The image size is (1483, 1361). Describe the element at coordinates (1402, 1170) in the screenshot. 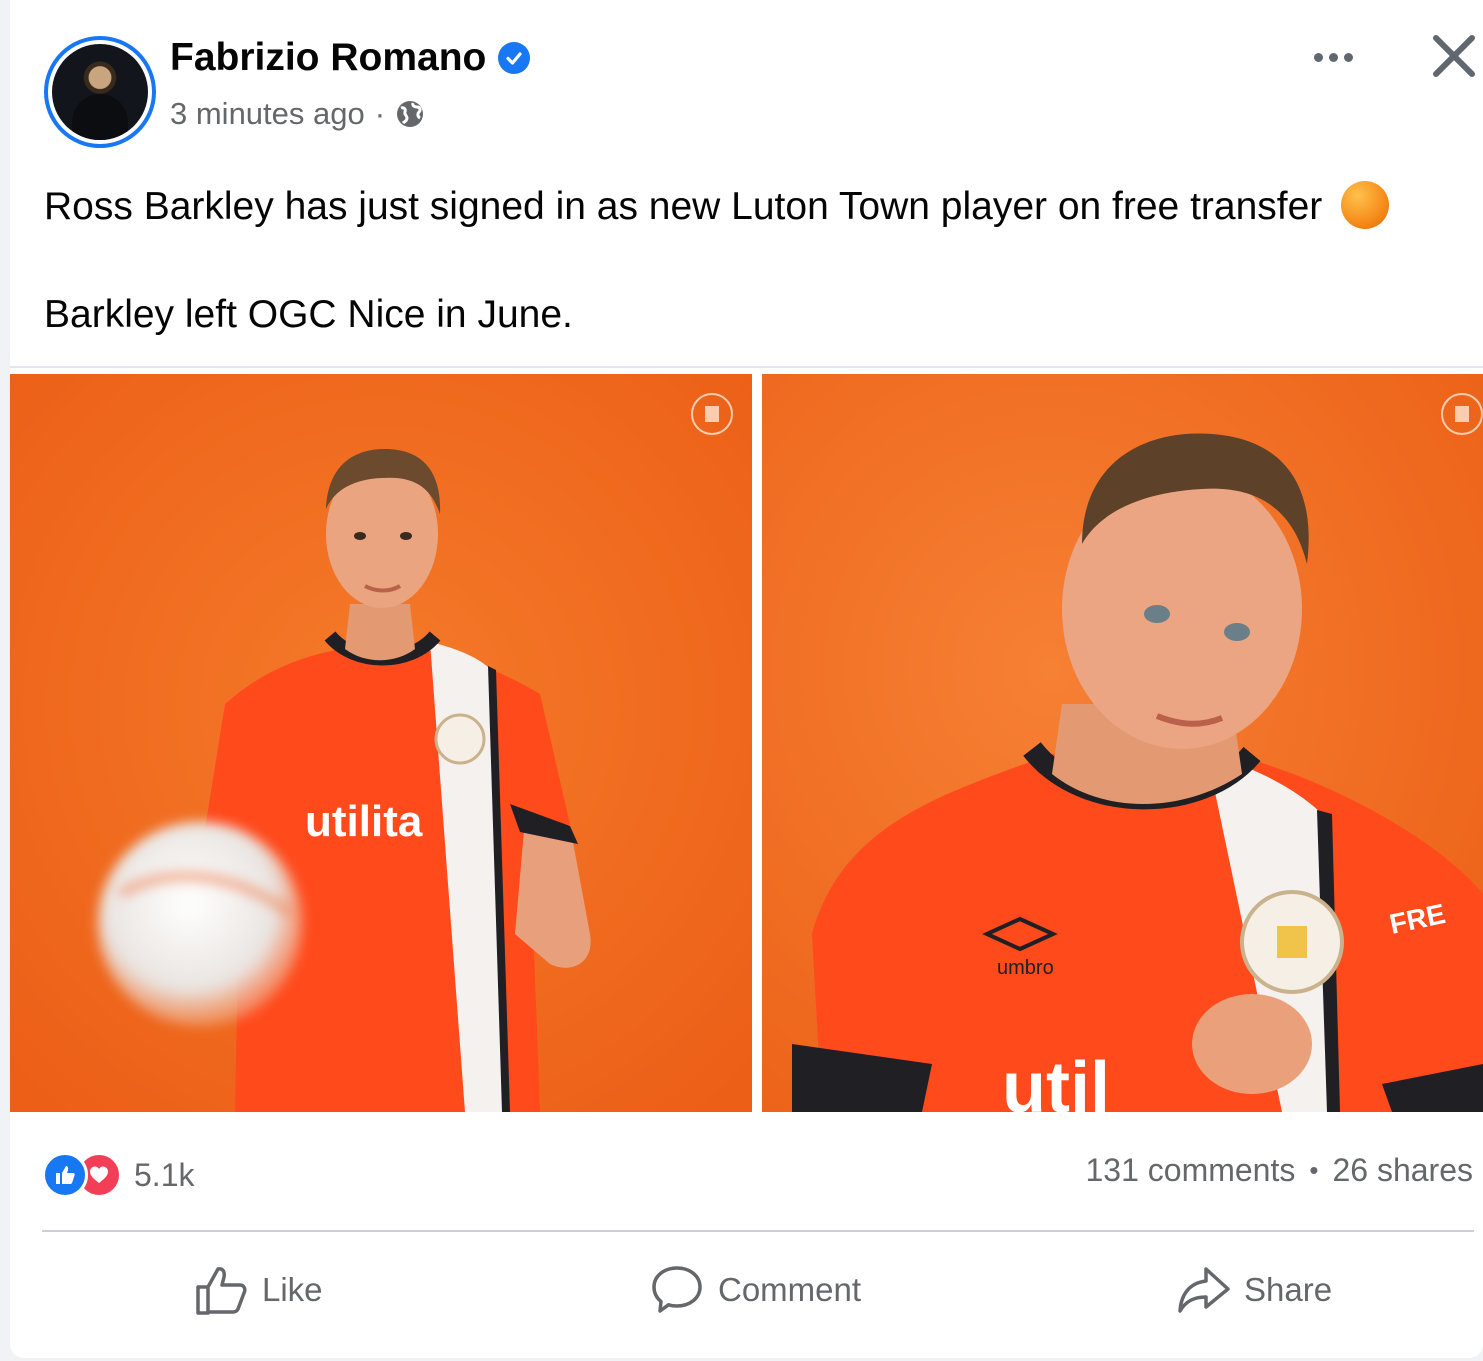

I see `shares-count: 26 shares` at that location.